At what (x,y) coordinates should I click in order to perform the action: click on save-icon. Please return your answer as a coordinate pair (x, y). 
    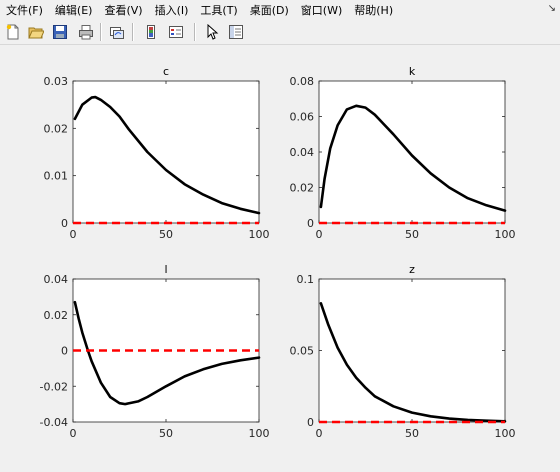
    Looking at the image, I should click on (60, 32).